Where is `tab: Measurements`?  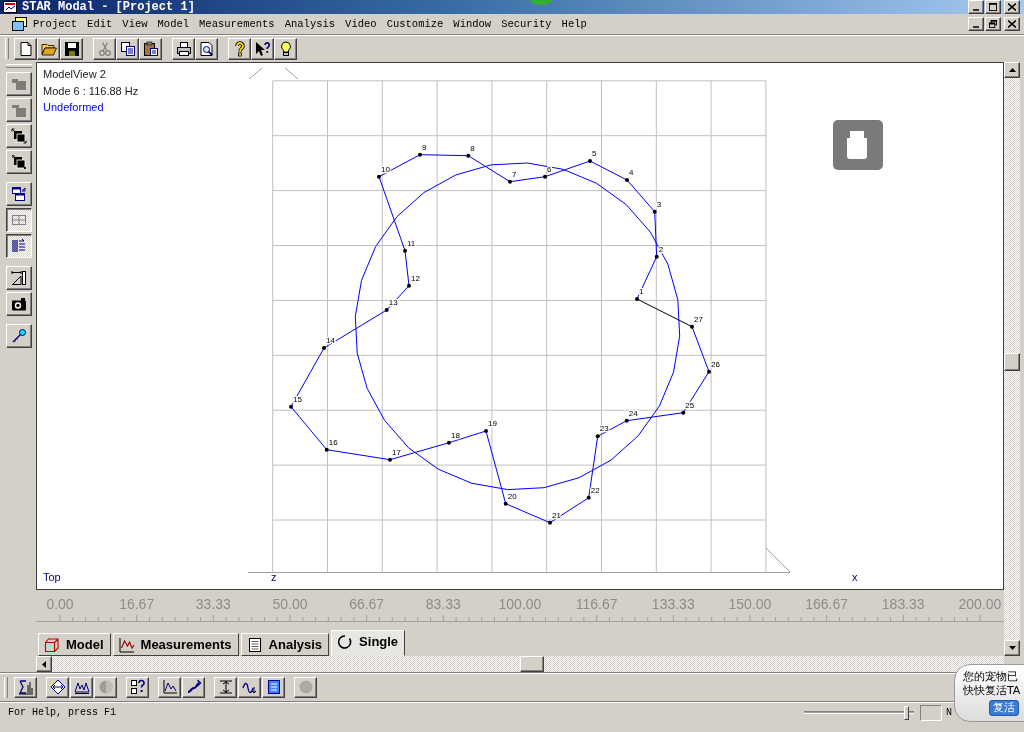
tab: Measurements is located at coordinates (175, 644).